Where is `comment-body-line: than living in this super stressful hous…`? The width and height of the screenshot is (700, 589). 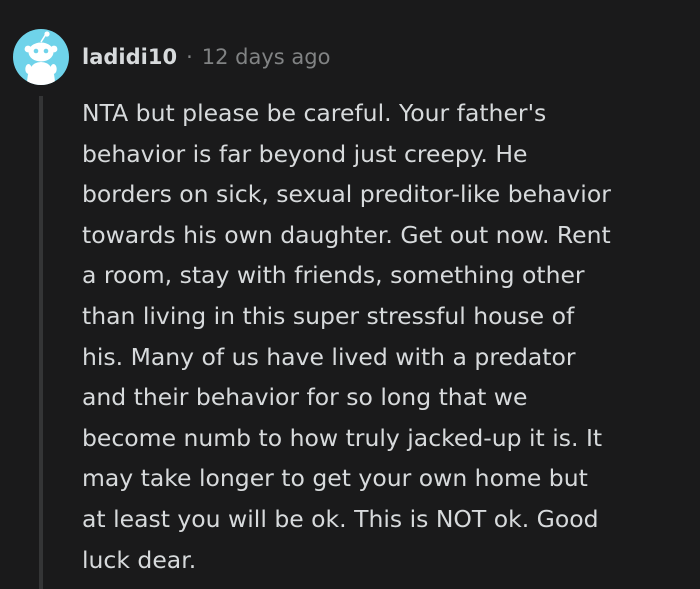 comment-body-line: than living in this super stressful hous… is located at coordinates (328, 315).